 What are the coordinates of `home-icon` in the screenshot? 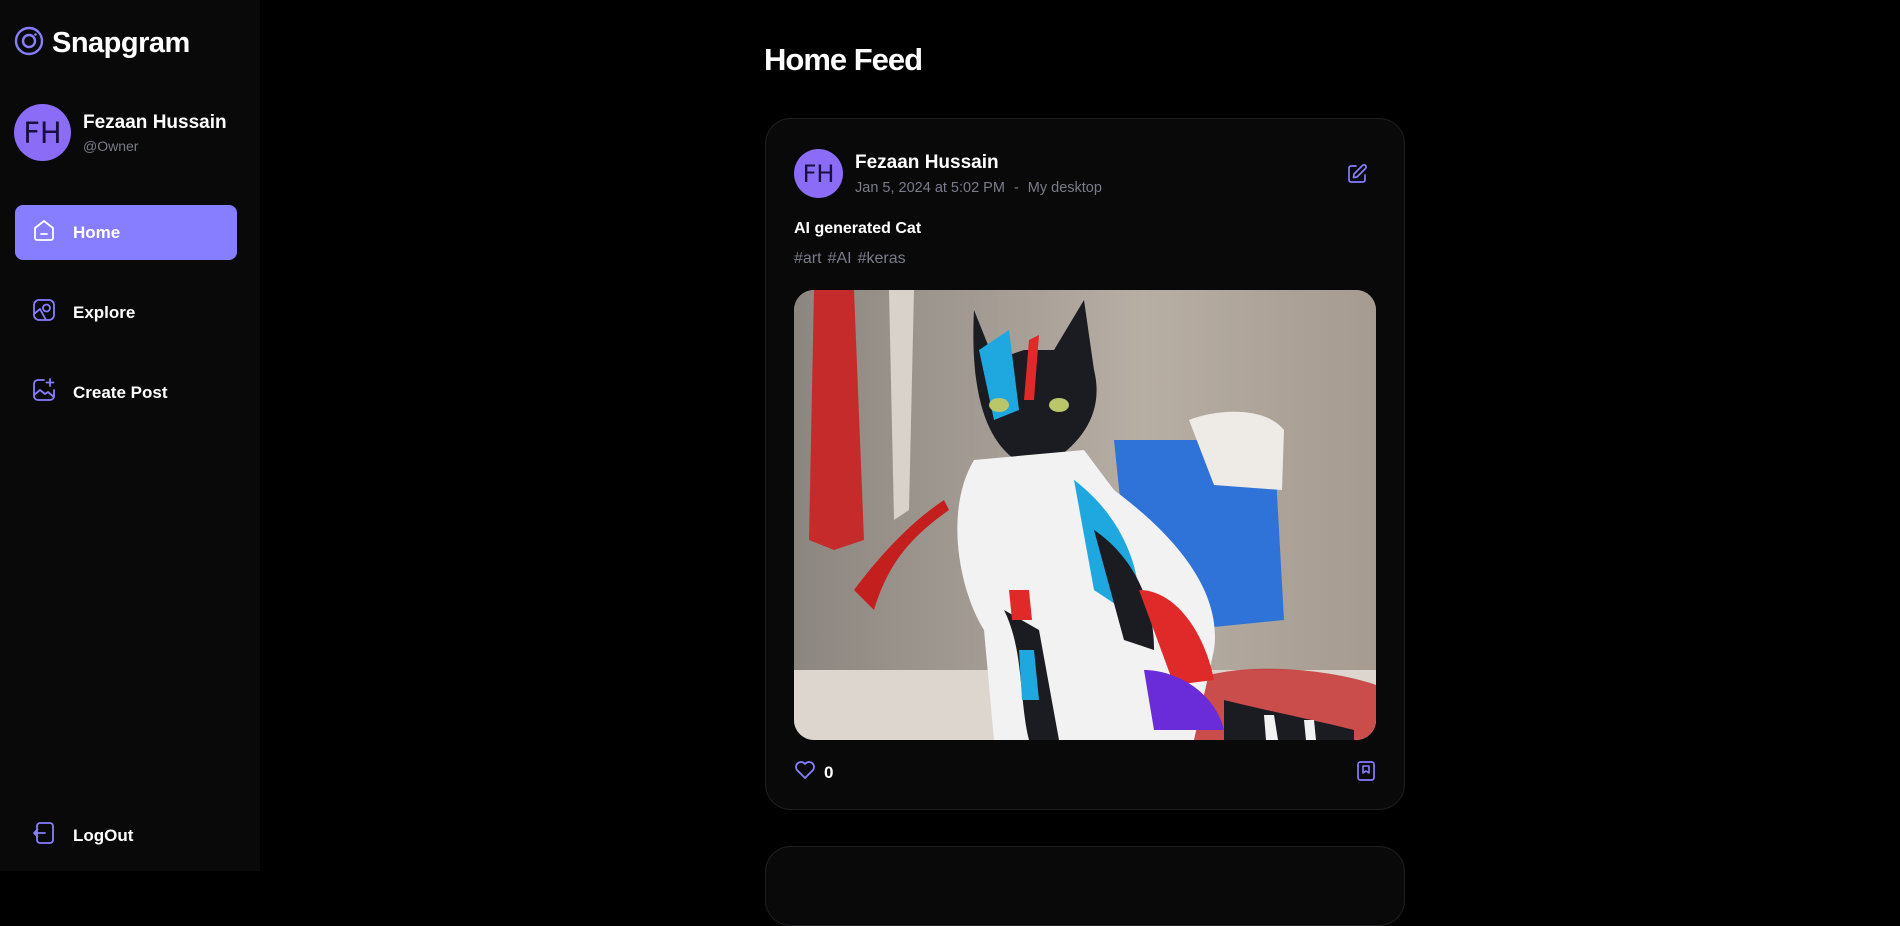 It's located at (44, 232).